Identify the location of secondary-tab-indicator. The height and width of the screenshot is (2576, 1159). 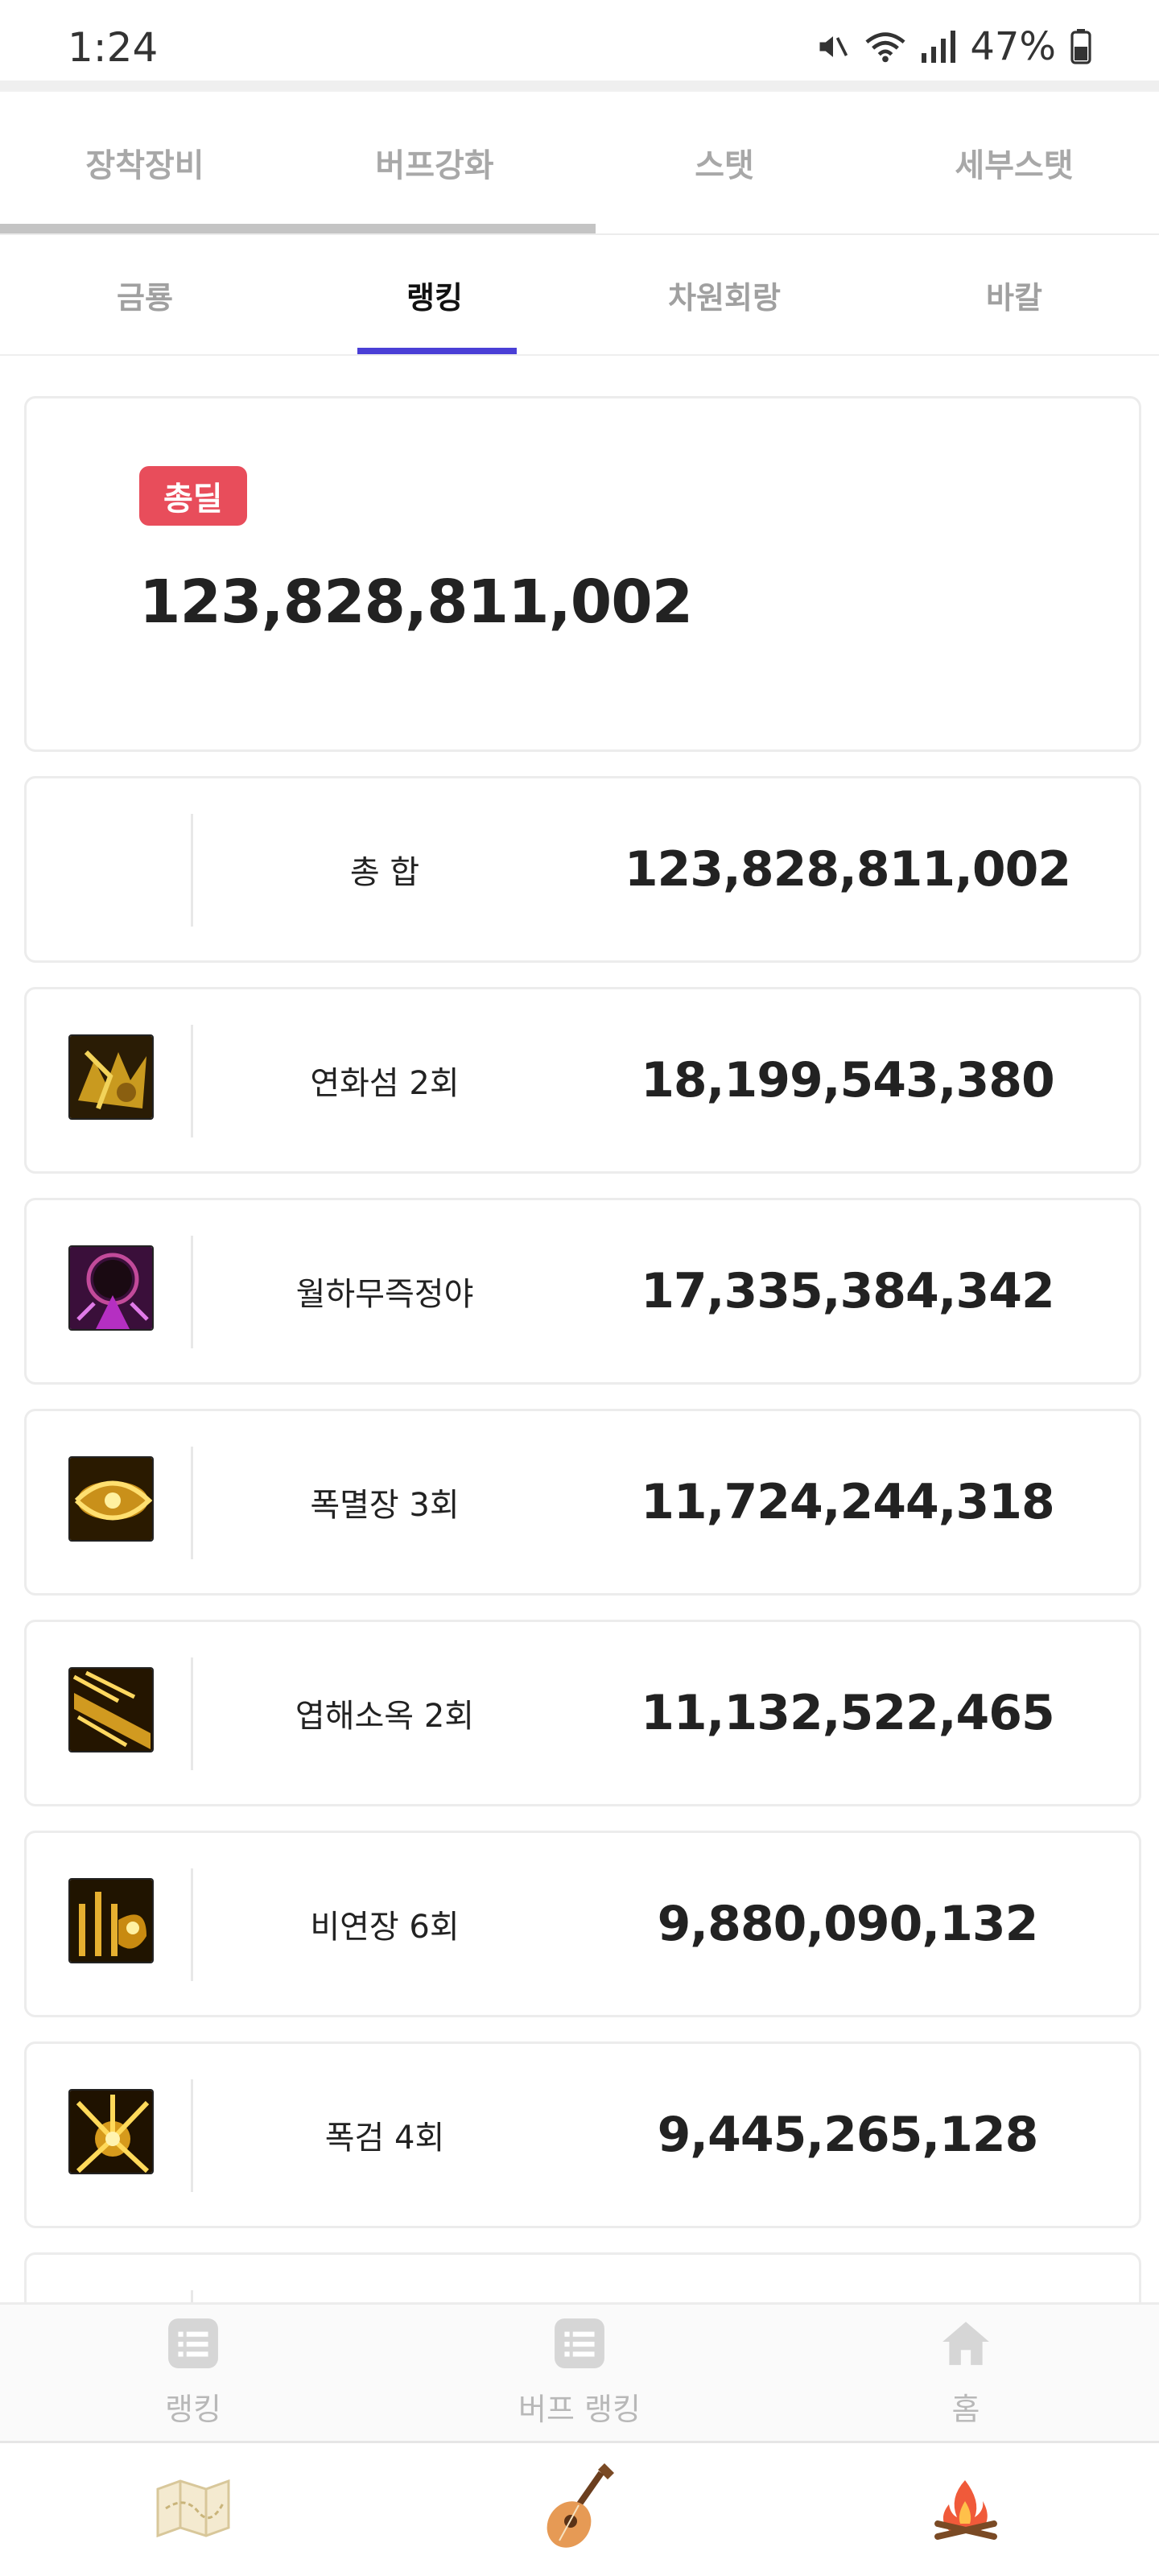
(437, 351).